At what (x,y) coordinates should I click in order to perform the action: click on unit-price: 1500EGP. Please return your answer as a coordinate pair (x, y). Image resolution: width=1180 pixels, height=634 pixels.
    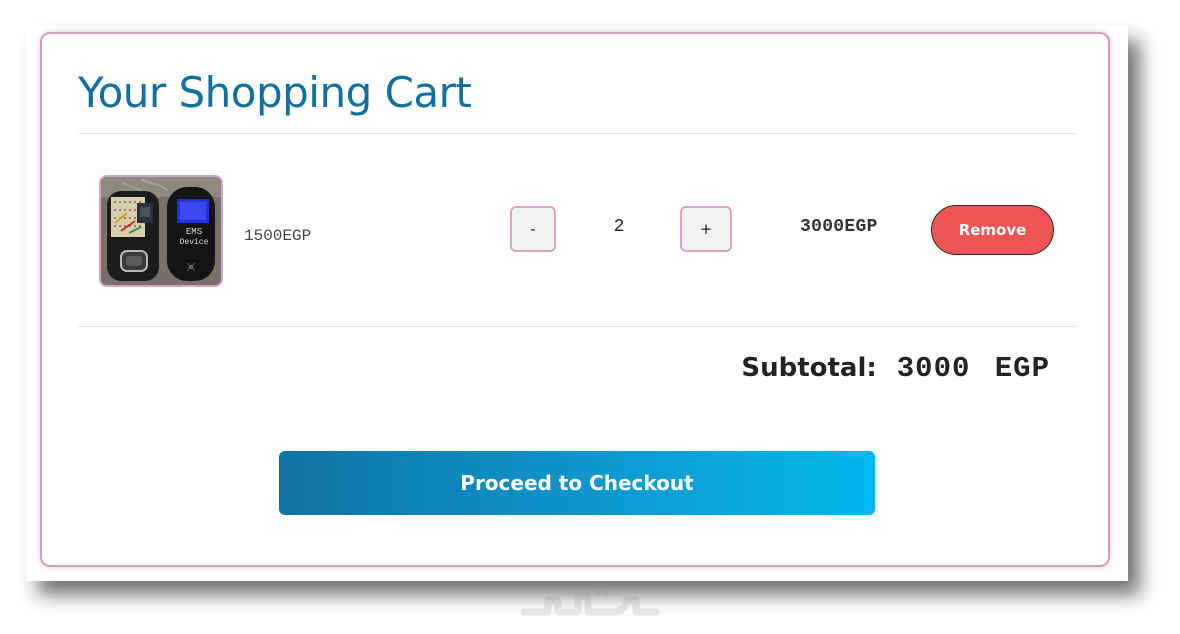
    Looking at the image, I should click on (278, 236).